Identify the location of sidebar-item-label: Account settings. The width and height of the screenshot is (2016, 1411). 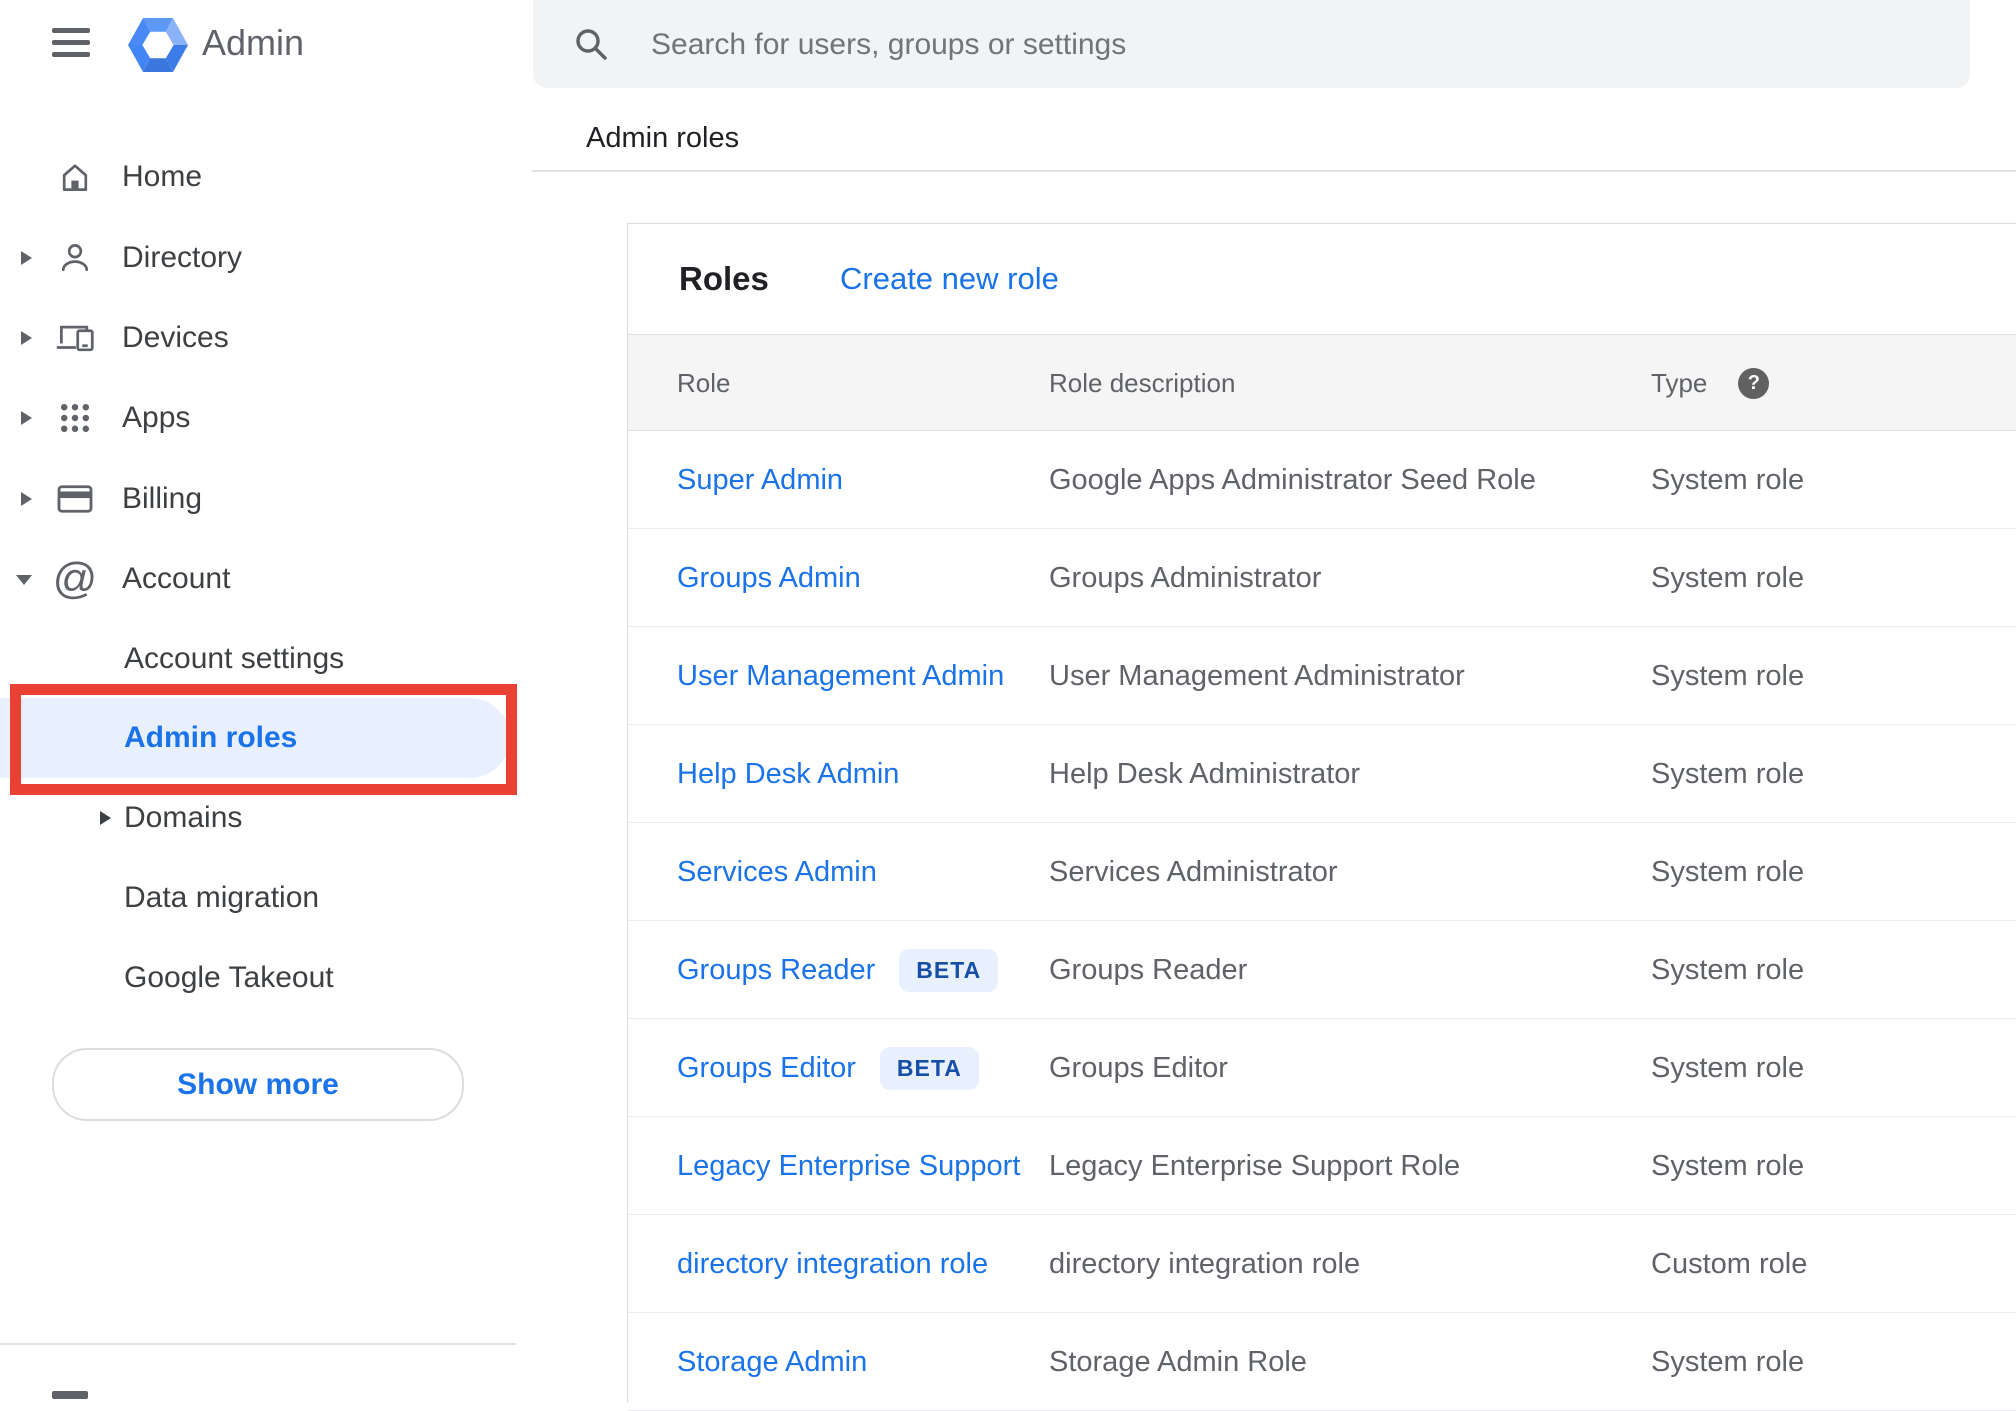
(234, 658).